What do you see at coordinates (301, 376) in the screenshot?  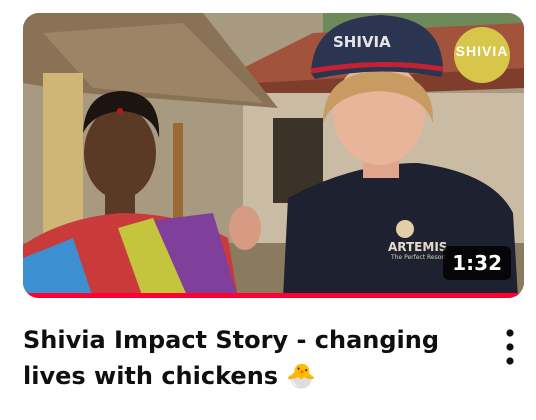 I see `chick-emoji-icon: 🐣` at bounding box center [301, 376].